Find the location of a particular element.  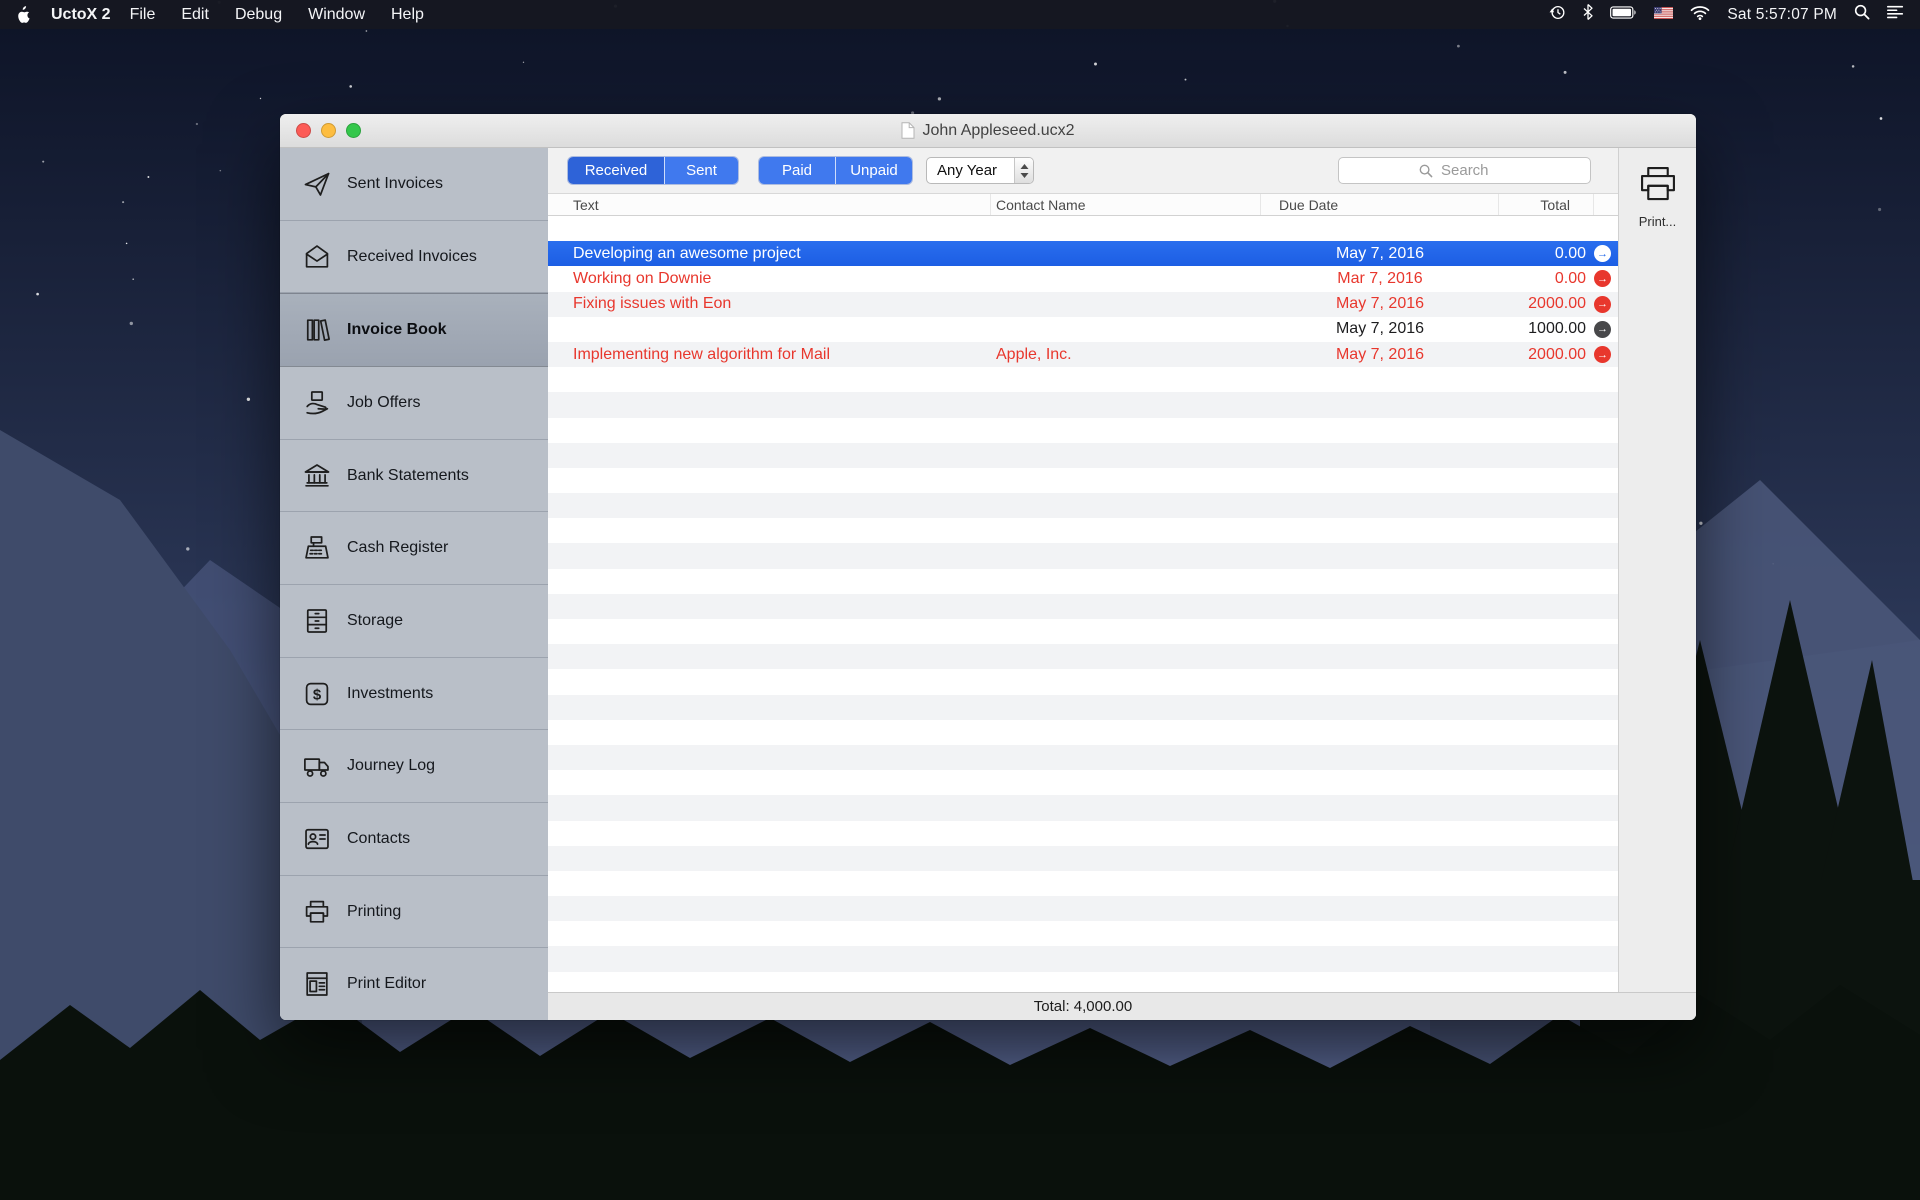

invoice-row: May 7, 2016 1000.00 → is located at coordinates (1083, 329).